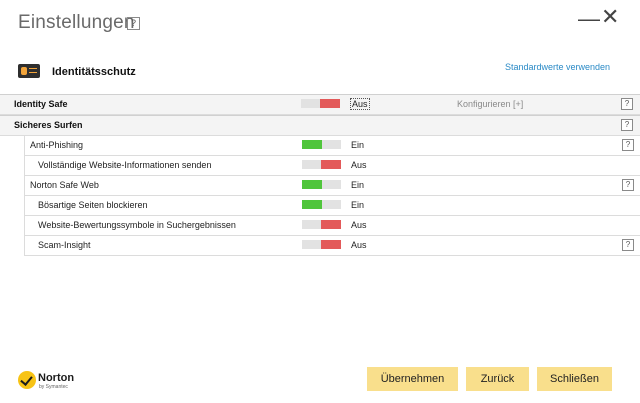 The width and height of the screenshot is (640, 403). I want to click on rating-icons-toggle, so click(321, 224).